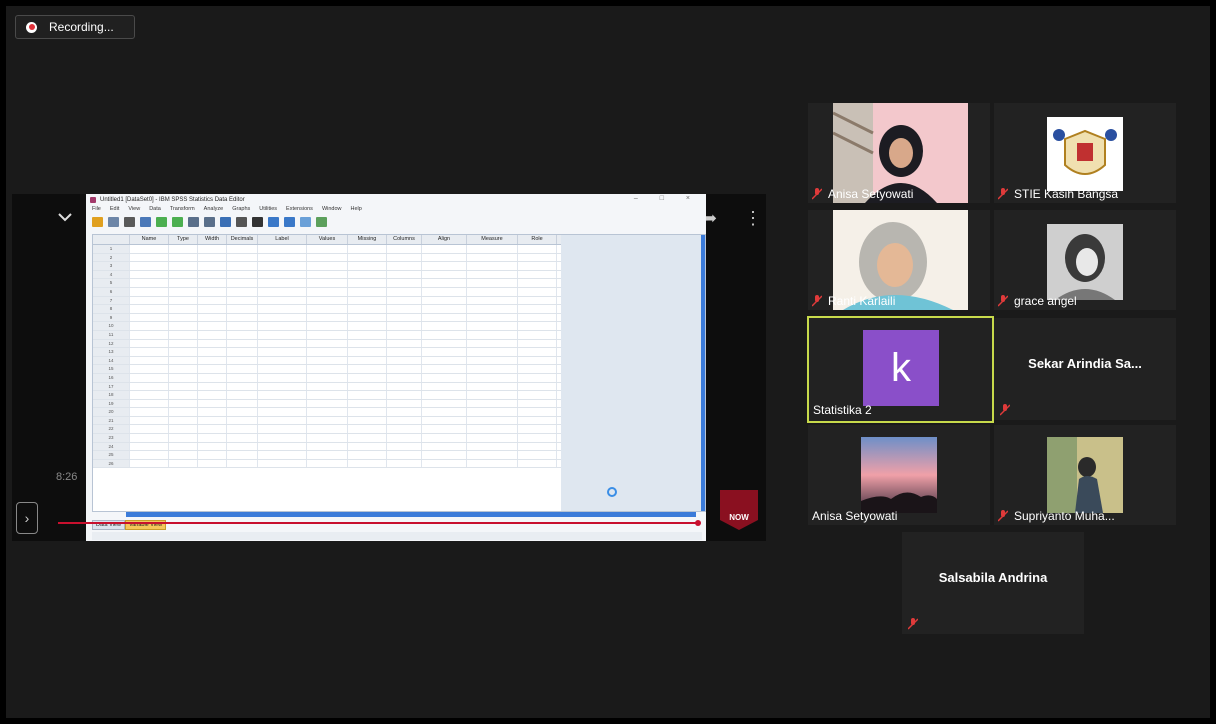 The image size is (1216, 724). What do you see at coordinates (899, 153) in the screenshot?
I see `participant-tile: Anisa Setyowati` at bounding box center [899, 153].